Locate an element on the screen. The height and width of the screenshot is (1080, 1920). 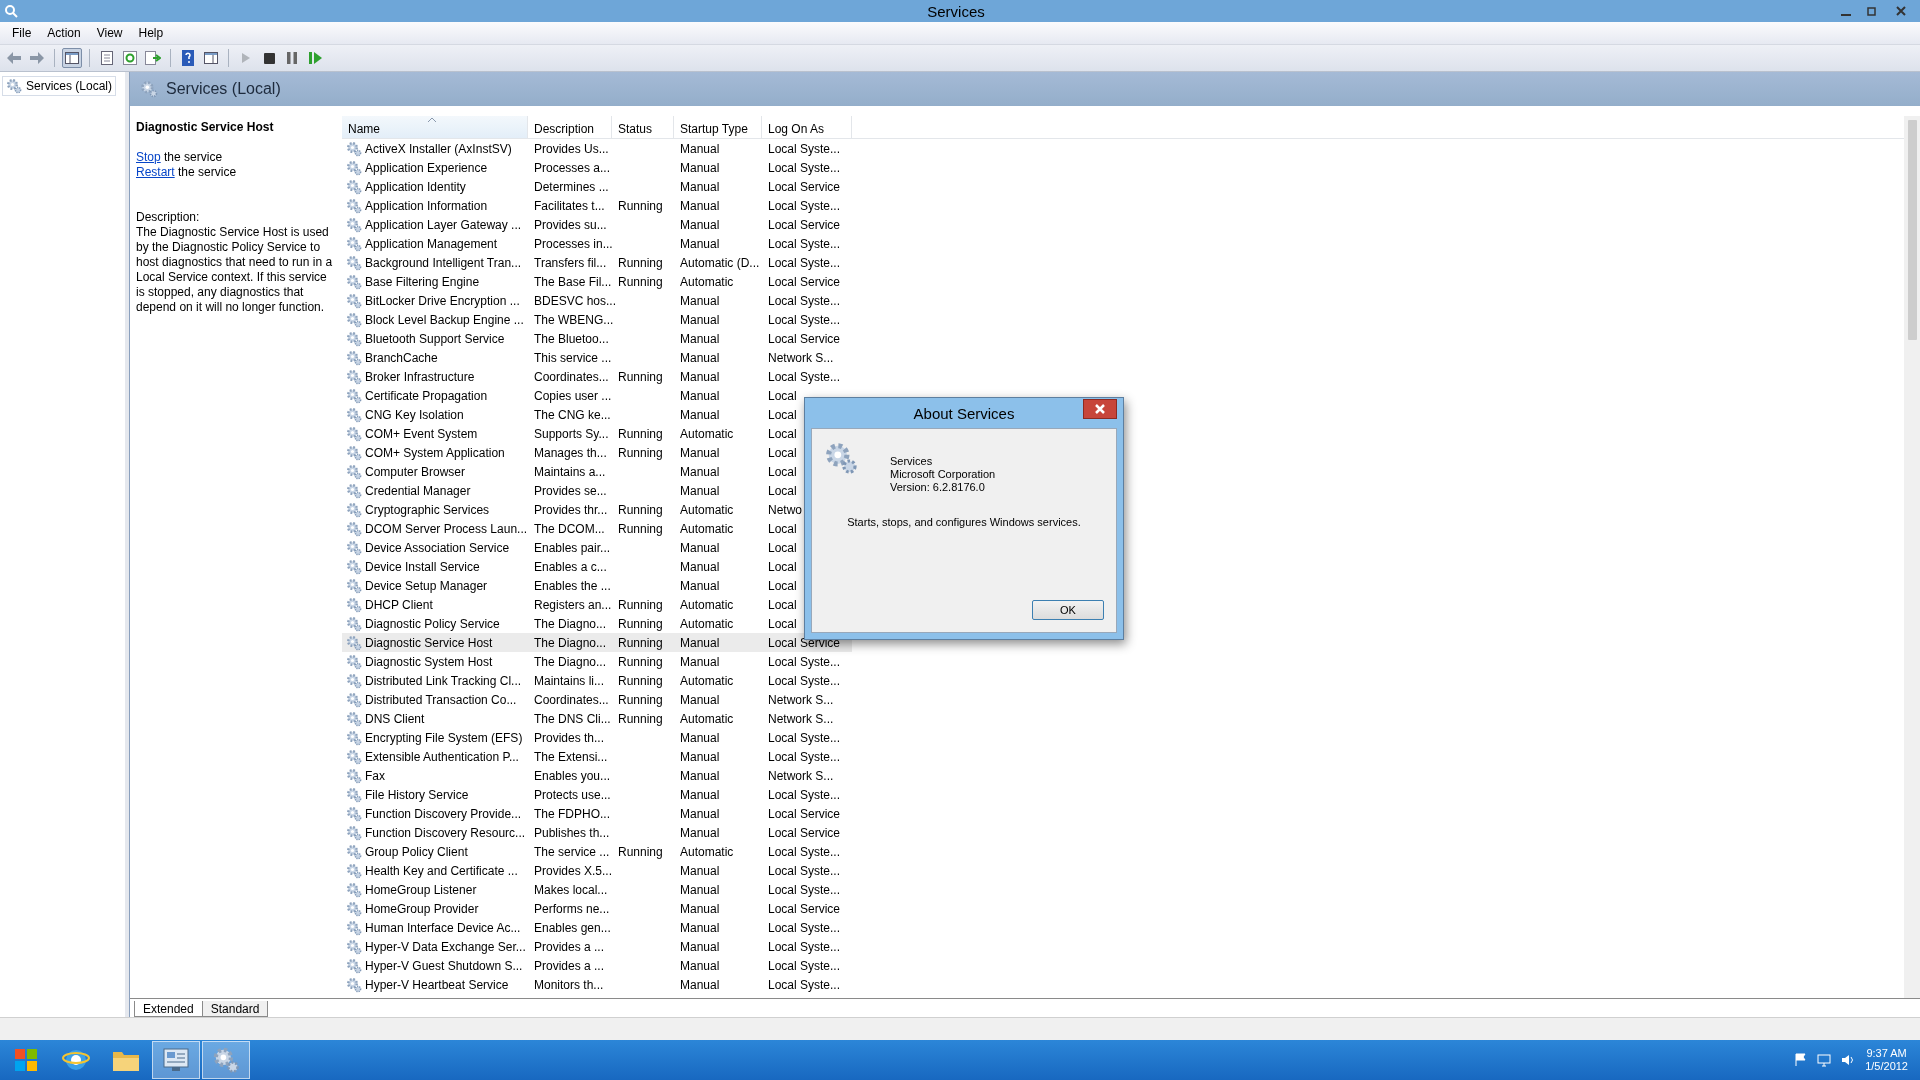
column-header: Status is located at coordinates (643, 127).